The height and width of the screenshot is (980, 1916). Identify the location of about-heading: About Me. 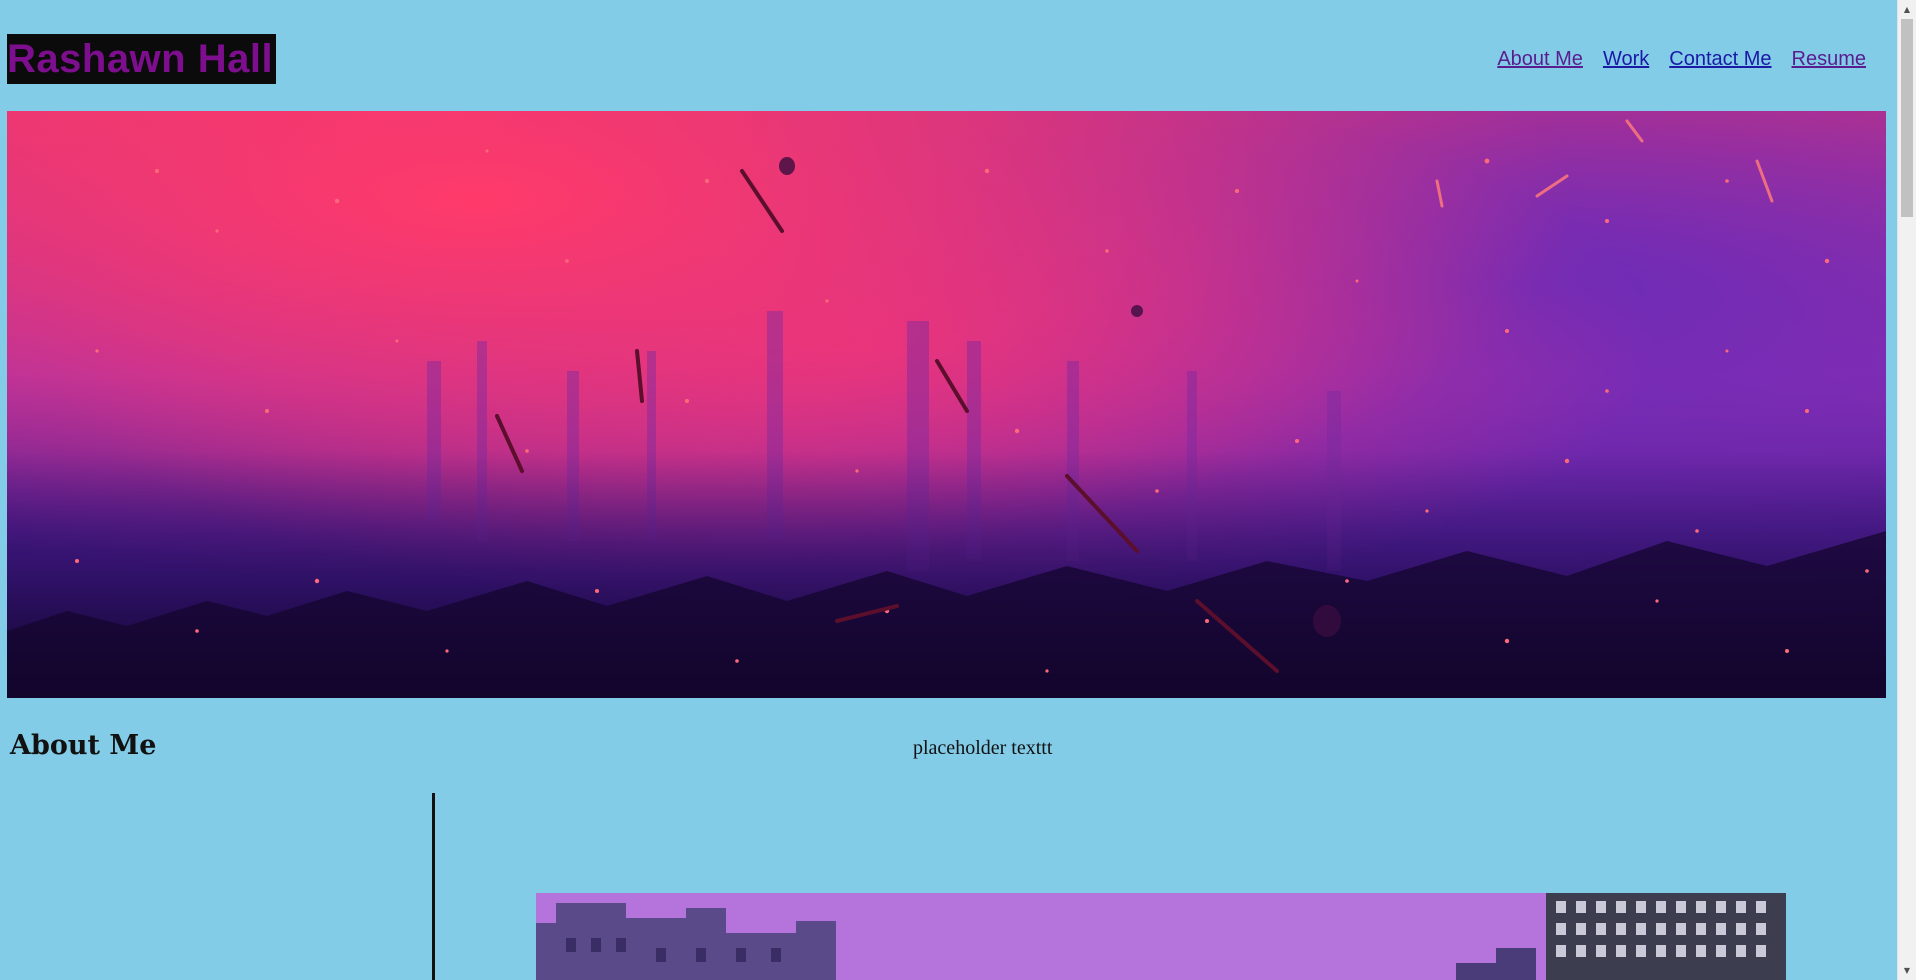
(83, 745).